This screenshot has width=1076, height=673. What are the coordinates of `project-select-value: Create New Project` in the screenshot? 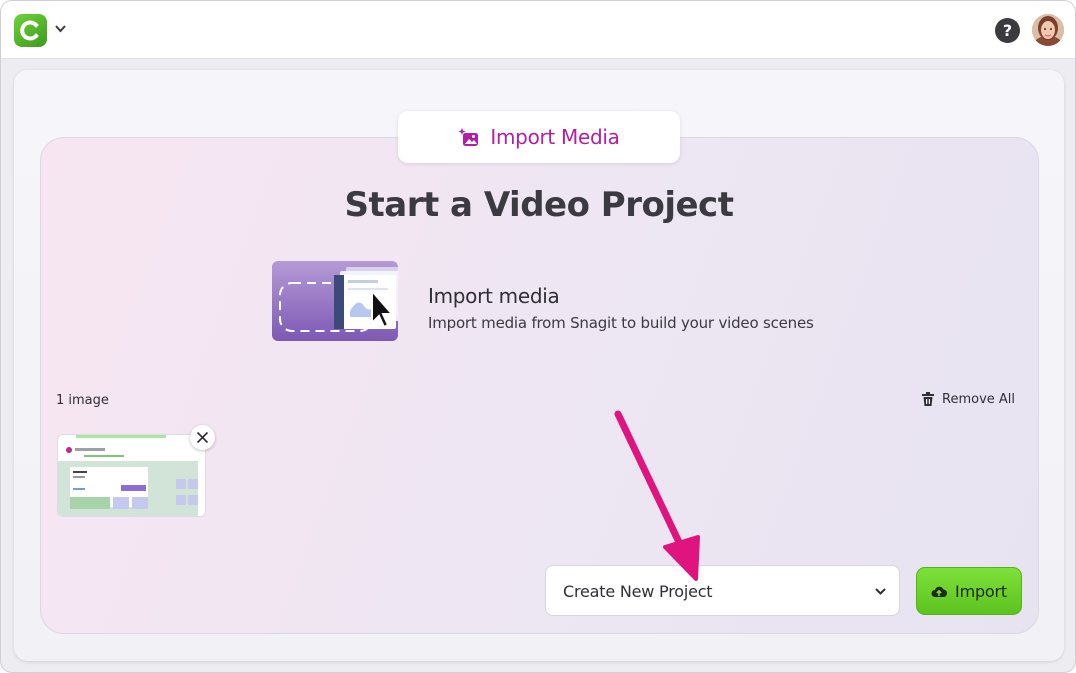 It's located at (638, 591).